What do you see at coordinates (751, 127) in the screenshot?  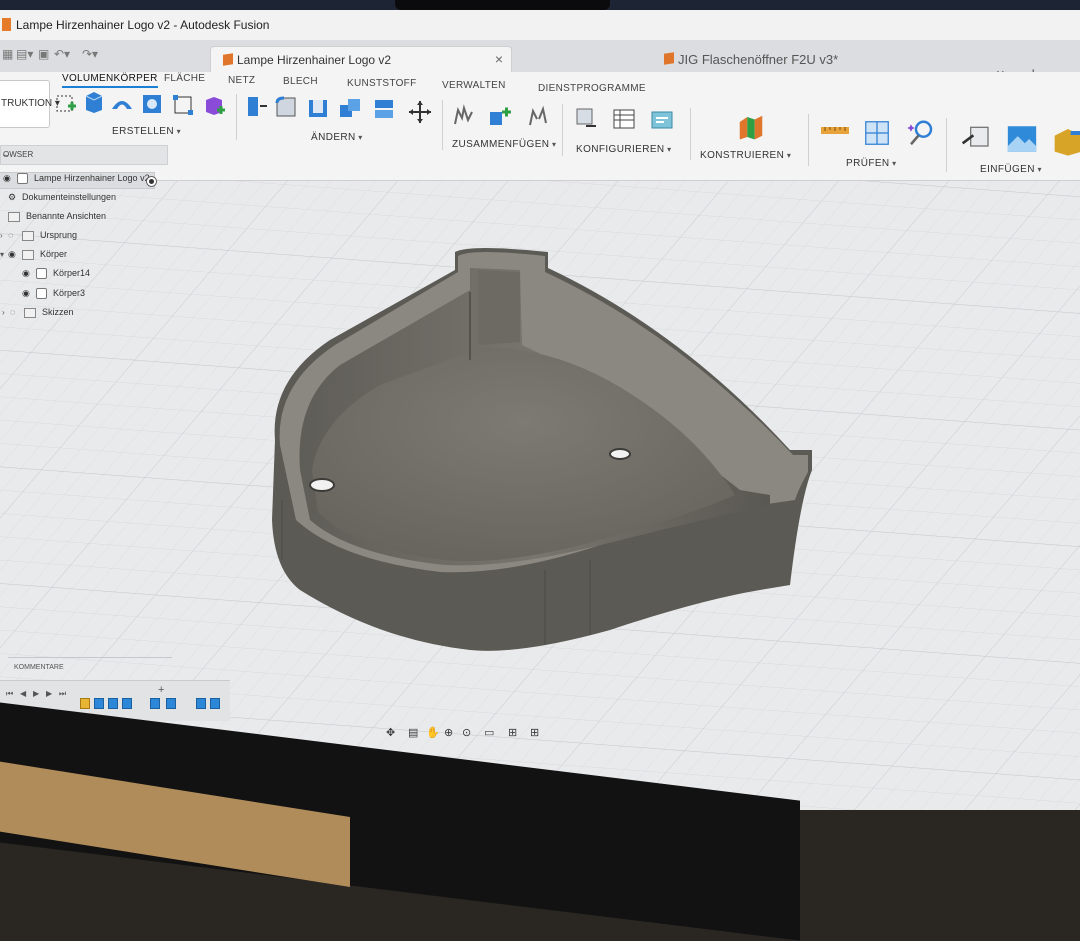 I see `construct-plane-icon` at bounding box center [751, 127].